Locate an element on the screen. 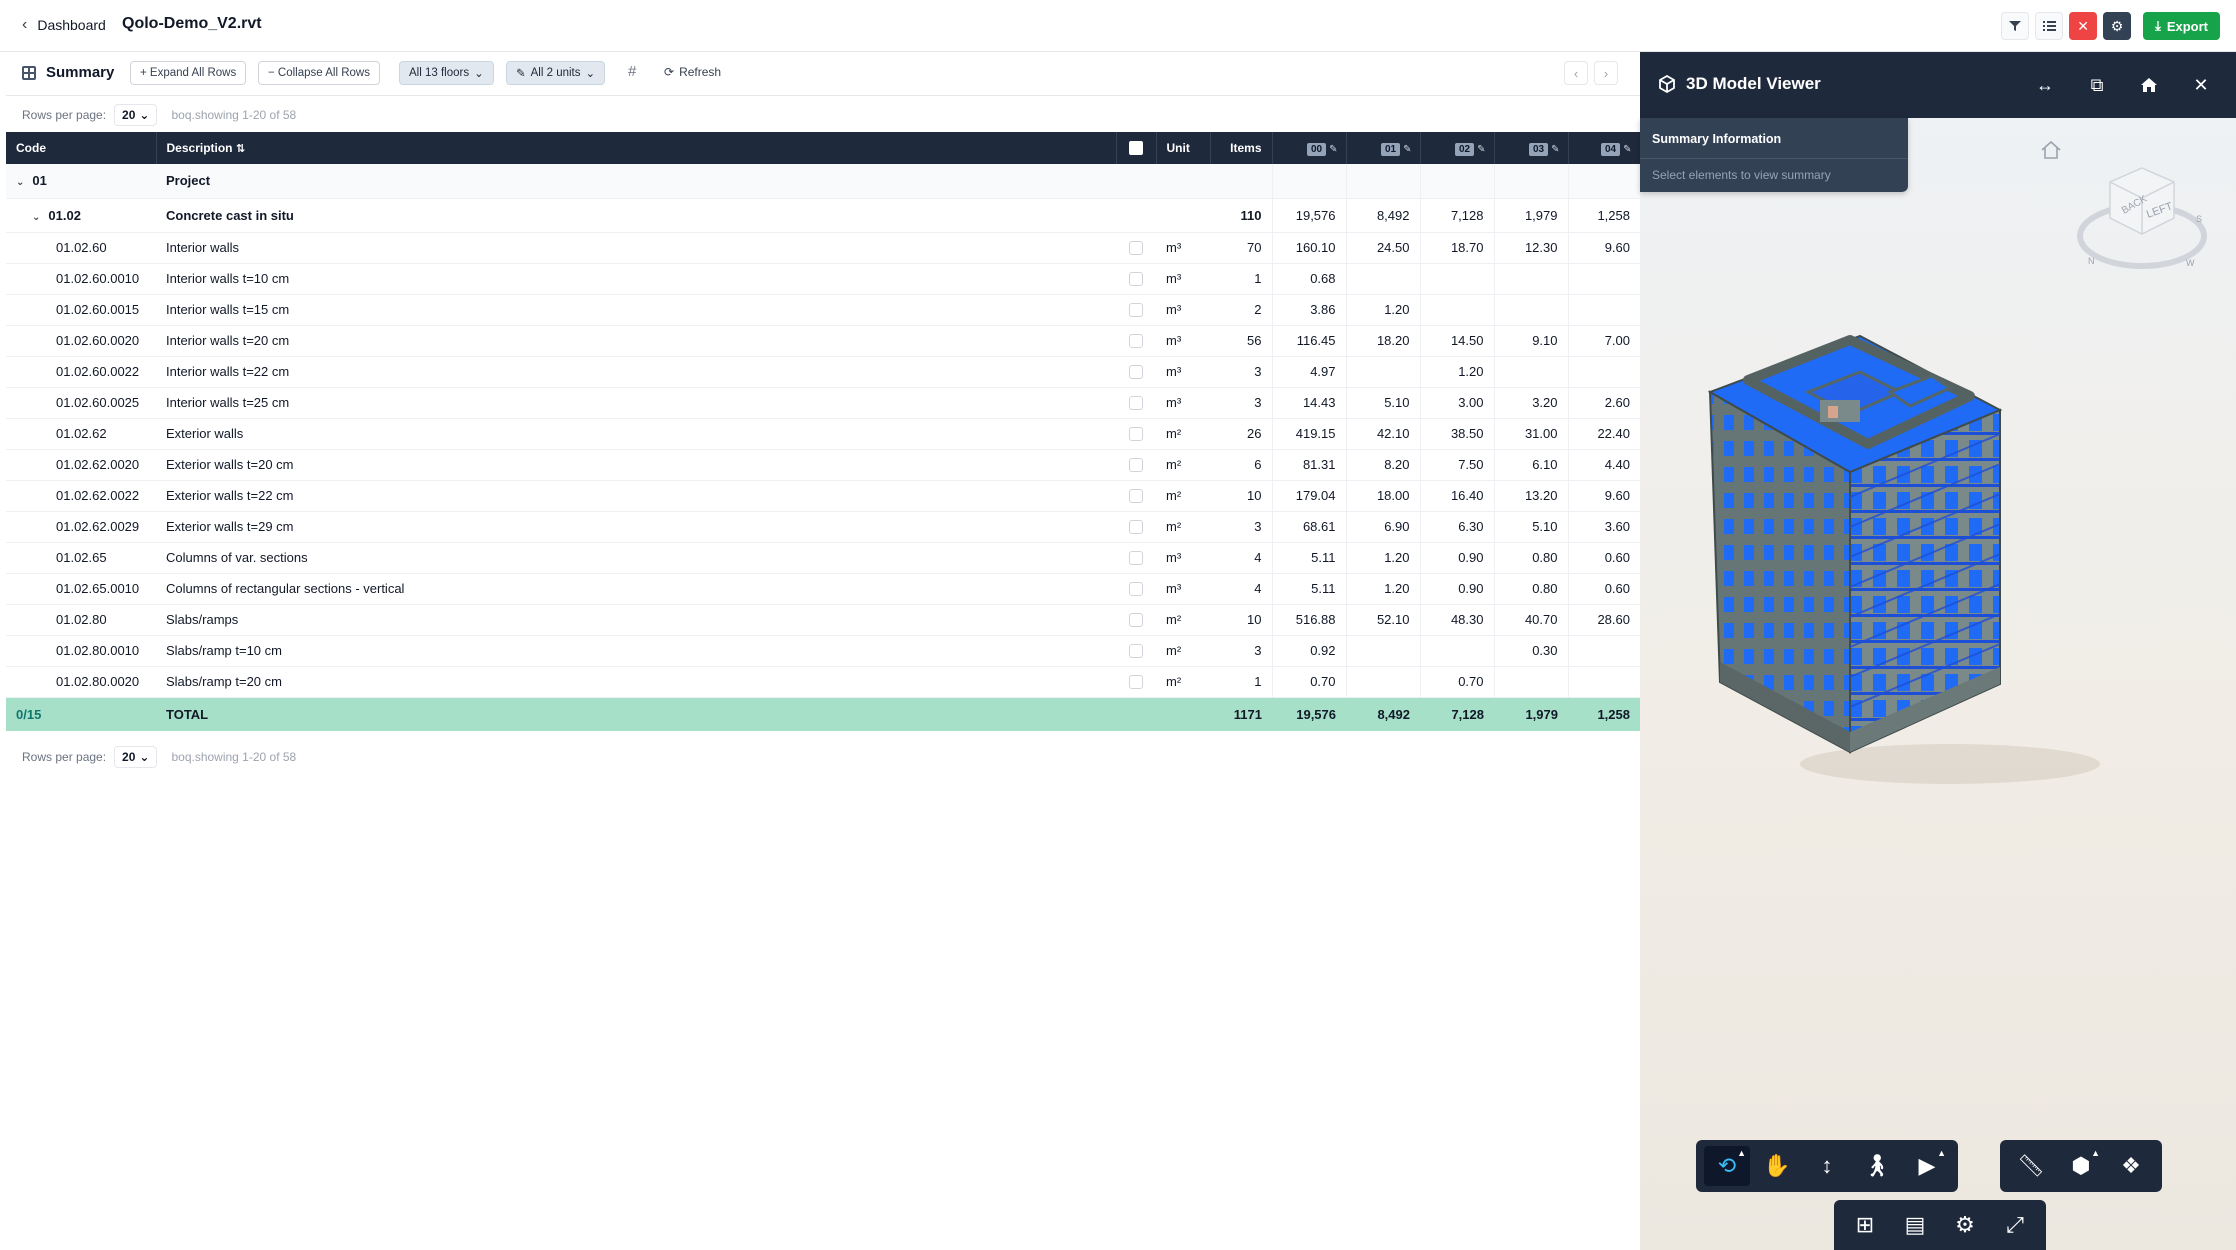 This screenshot has width=2236, height=1250. explode-tool-button: ❖ is located at coordinates (2131, 1166).